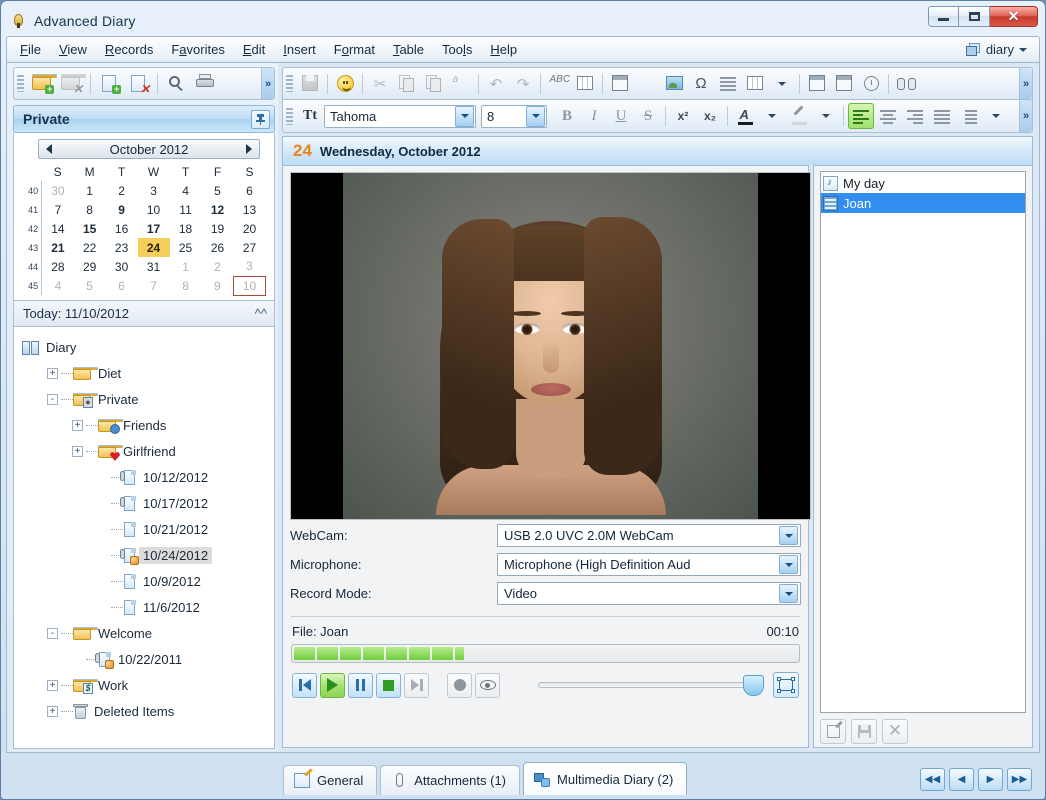  I want to click on calendar-day: 29, so click(90, 266).